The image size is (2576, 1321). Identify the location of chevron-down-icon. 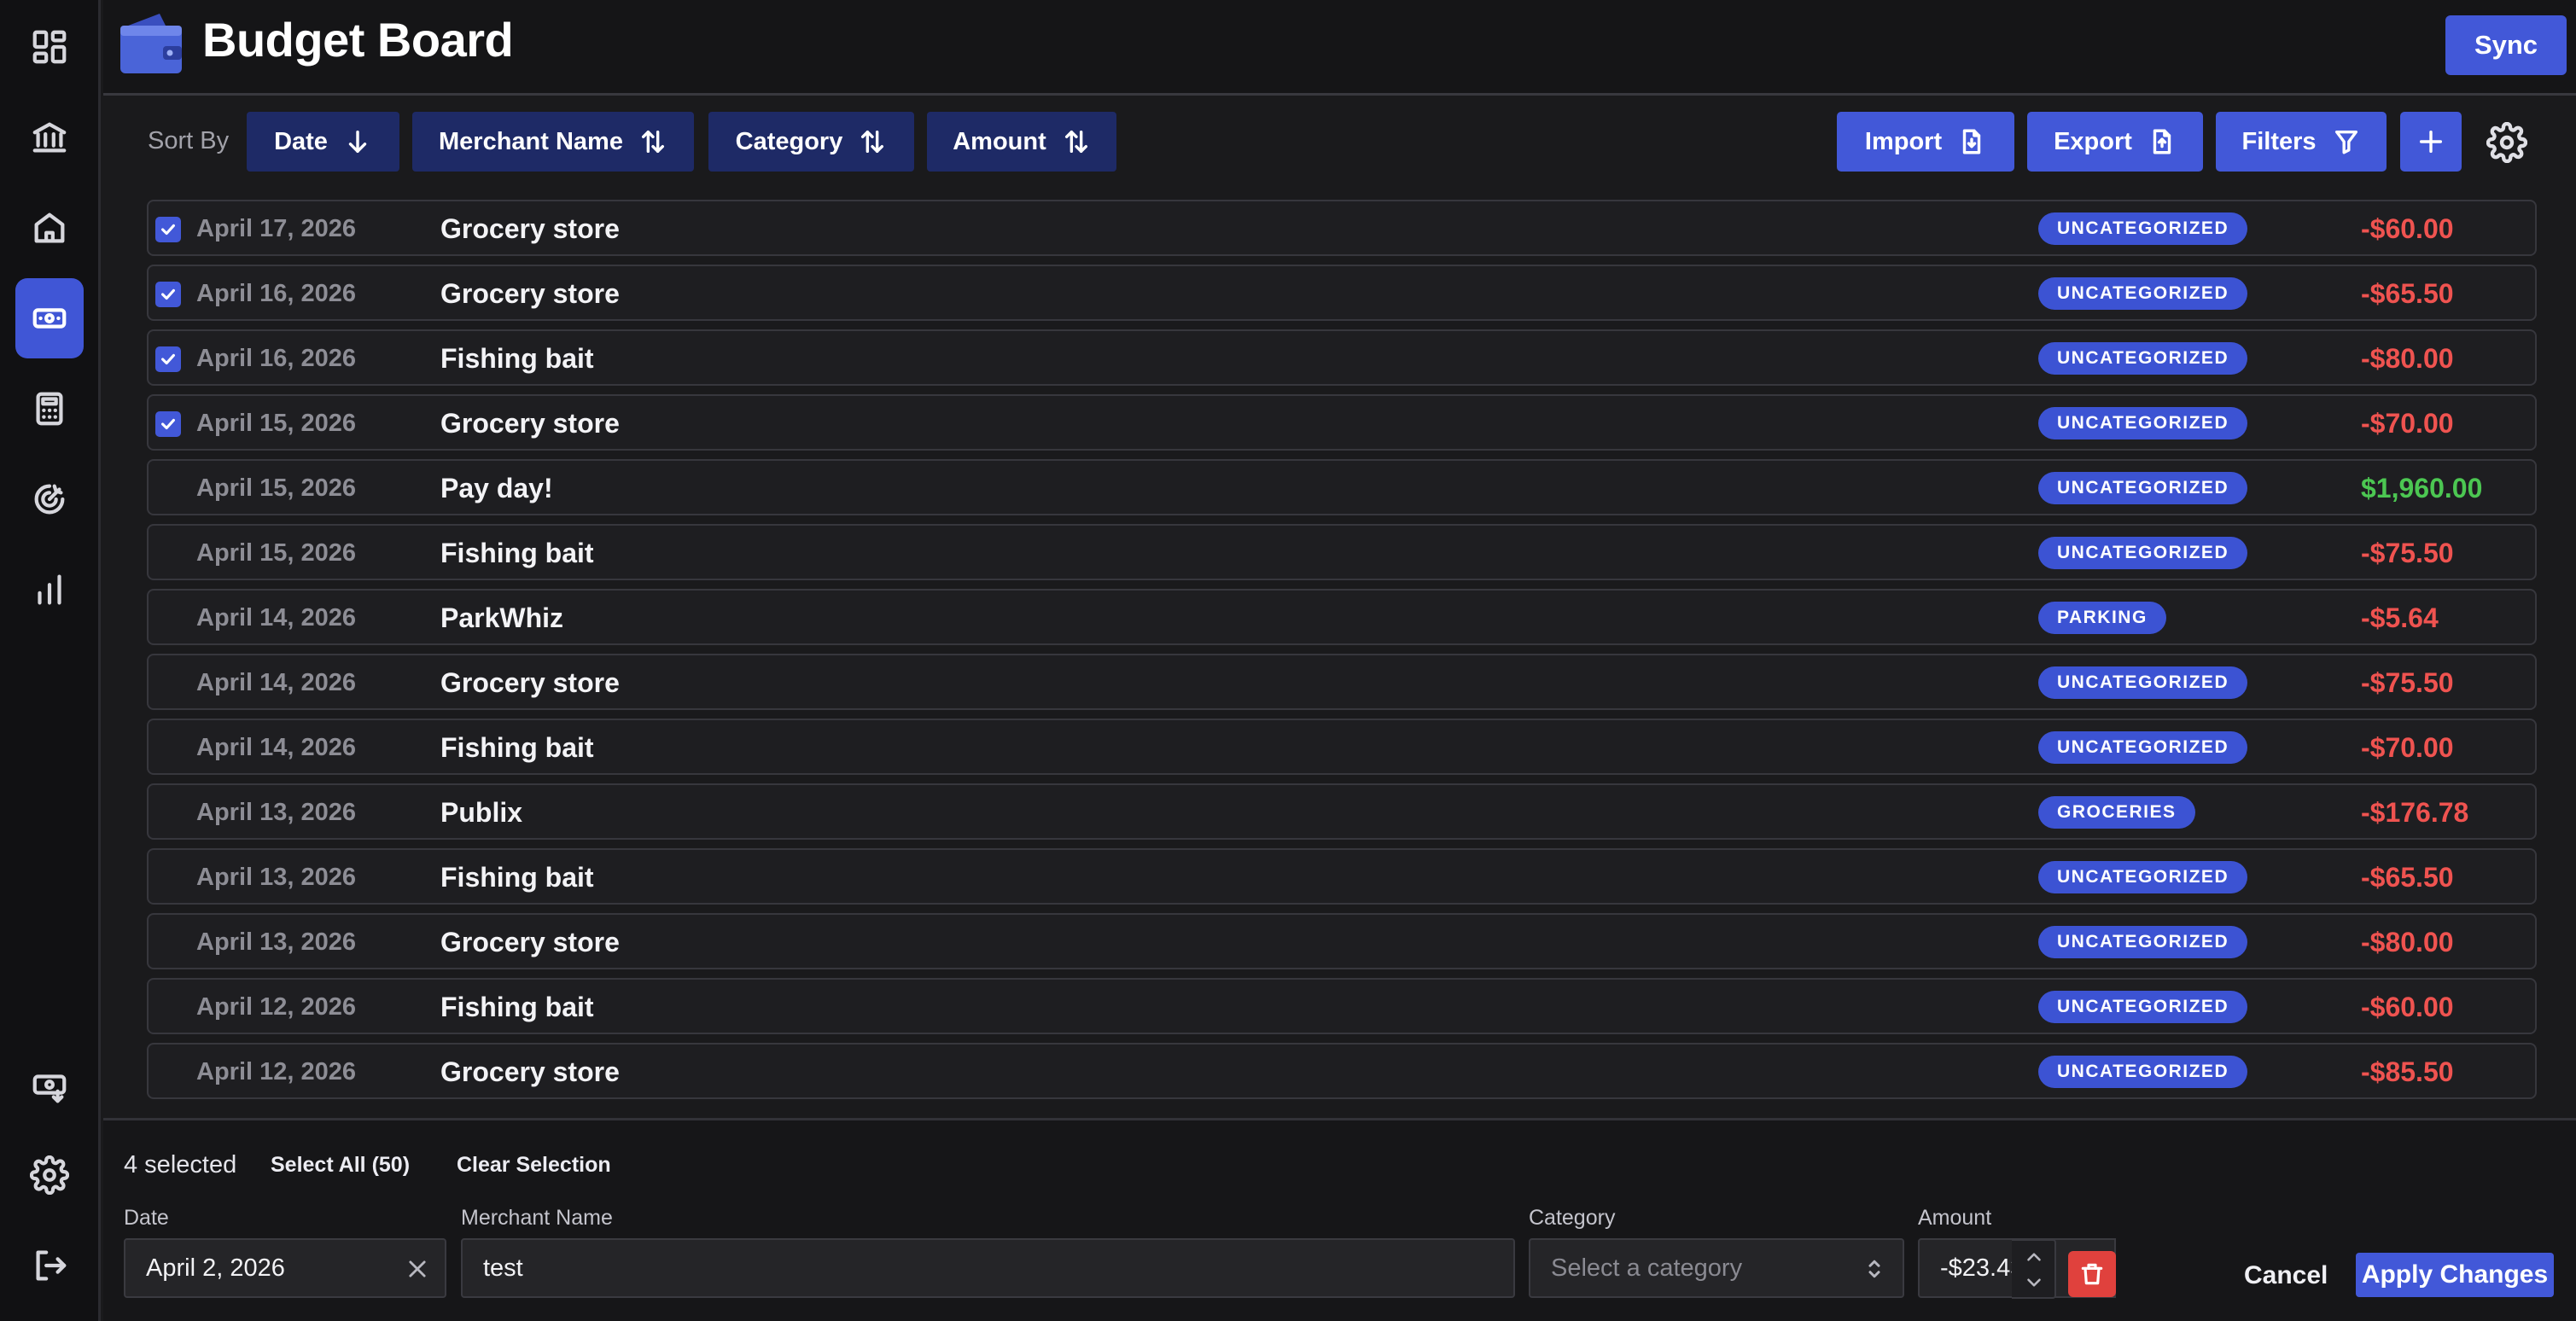
(2034, 1283).